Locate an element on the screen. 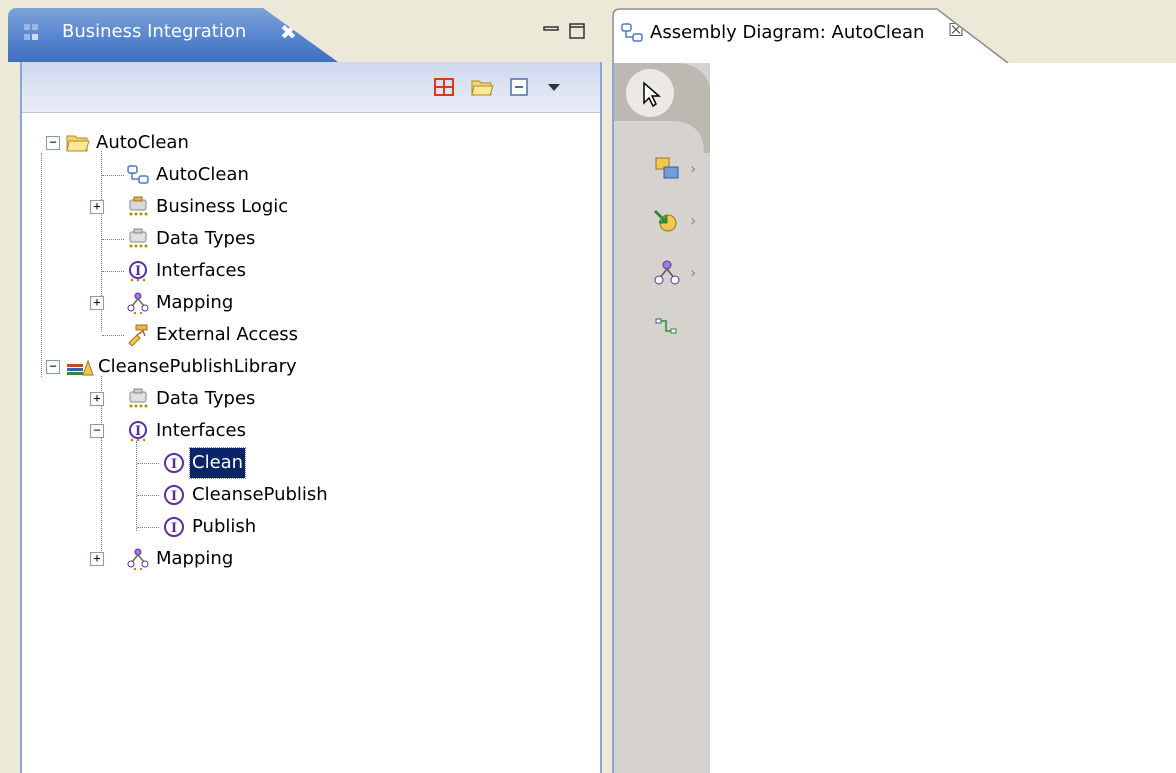  close-view-icon: ✖ is located at coordinates (288, 32).